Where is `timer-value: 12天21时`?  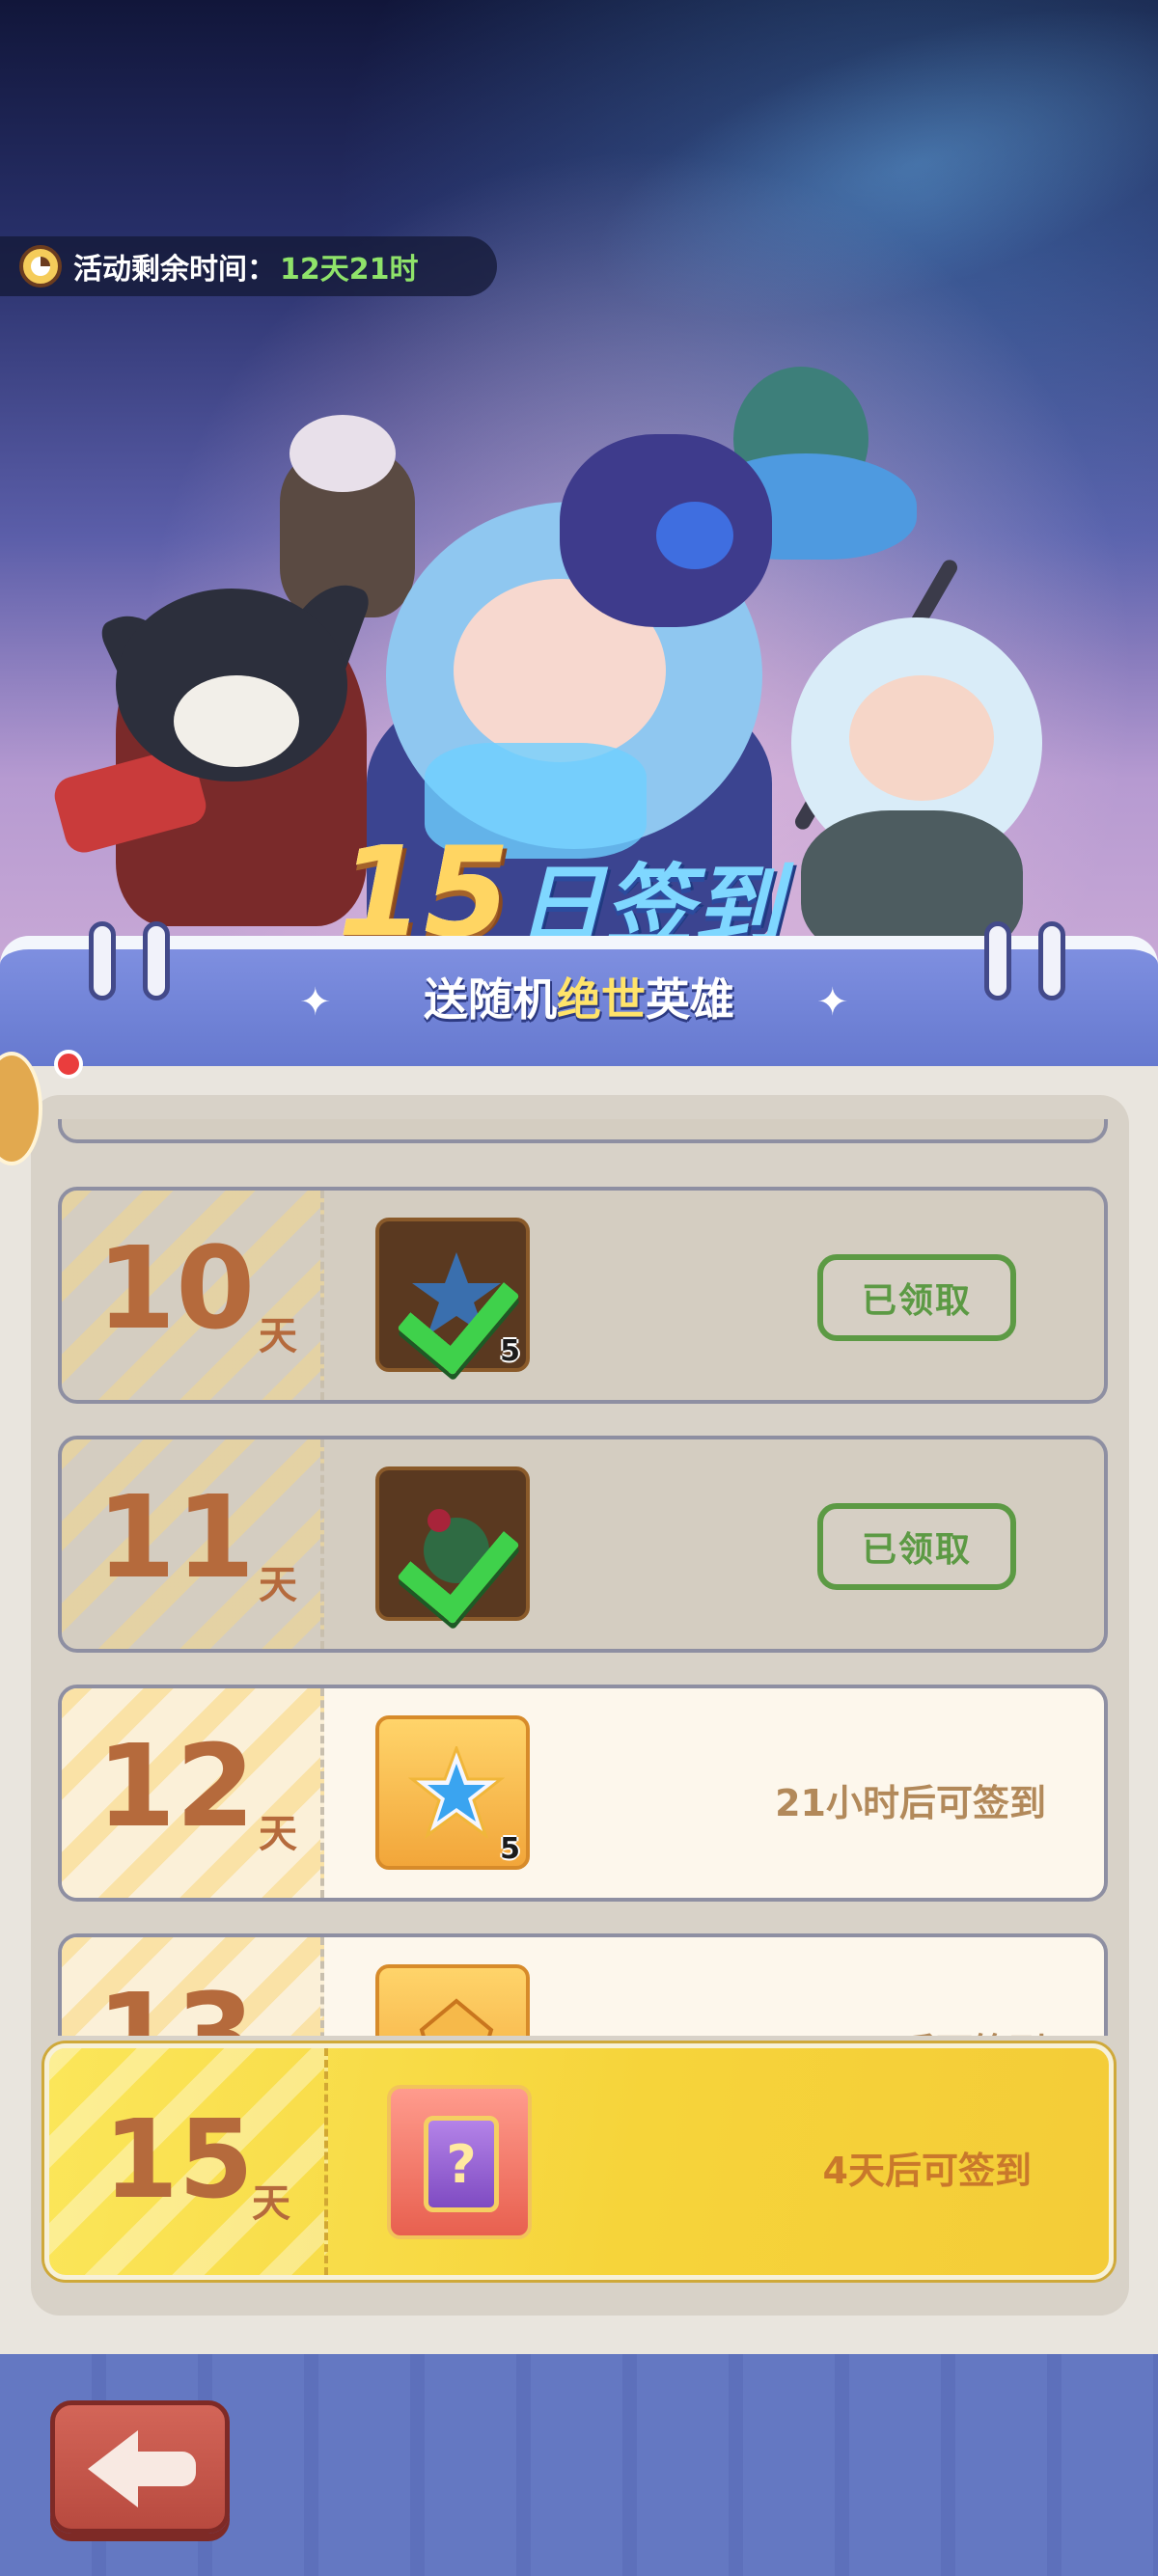
timer-value: 12天21时 is located at coordinates (349, 270).